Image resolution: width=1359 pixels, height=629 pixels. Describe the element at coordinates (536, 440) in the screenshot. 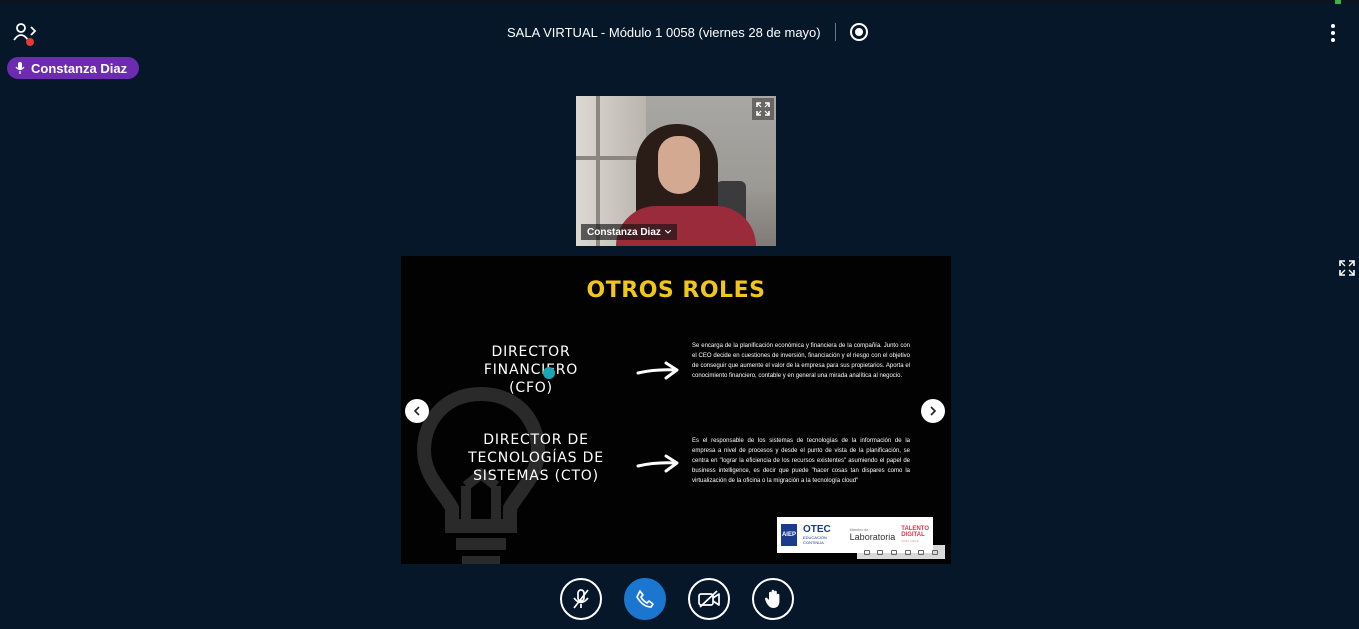

I see `role-line: DIRECTOR DE` at that location.